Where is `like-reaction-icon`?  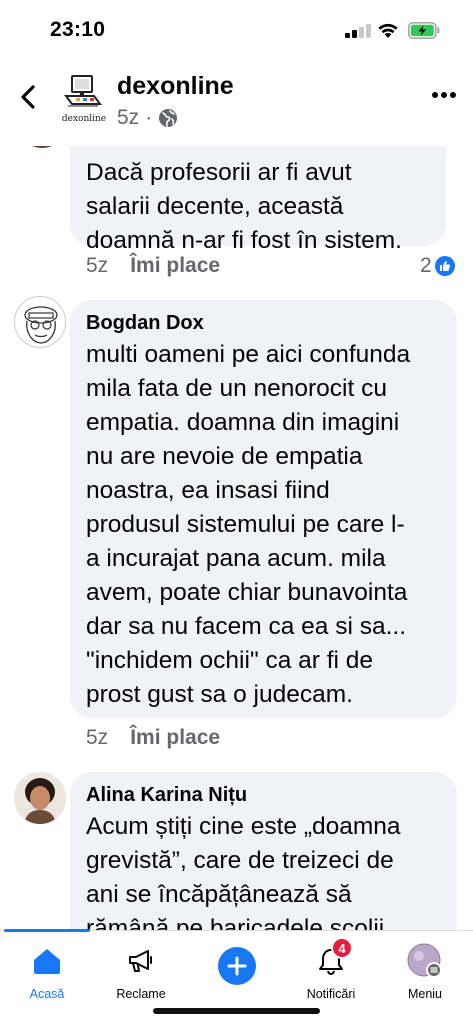
like-reaction-icon is located at coordinates (444, 266).